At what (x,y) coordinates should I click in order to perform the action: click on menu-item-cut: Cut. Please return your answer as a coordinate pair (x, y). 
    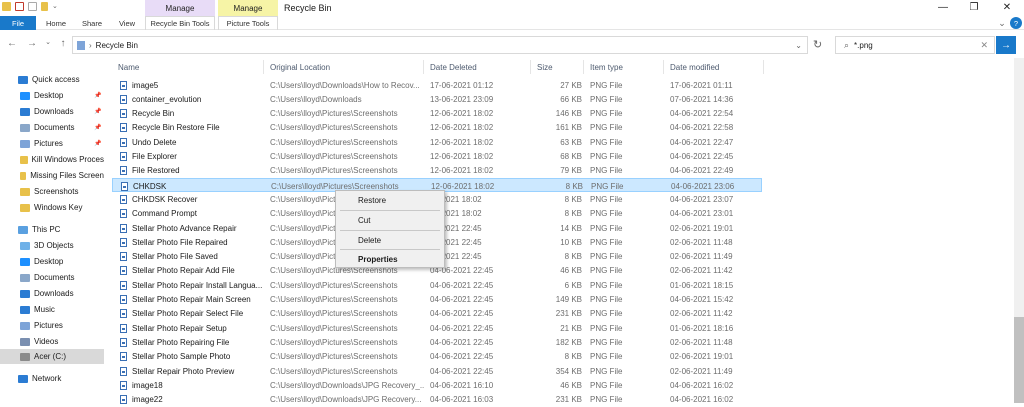
    Looking at the image, I should click on (390, 220).